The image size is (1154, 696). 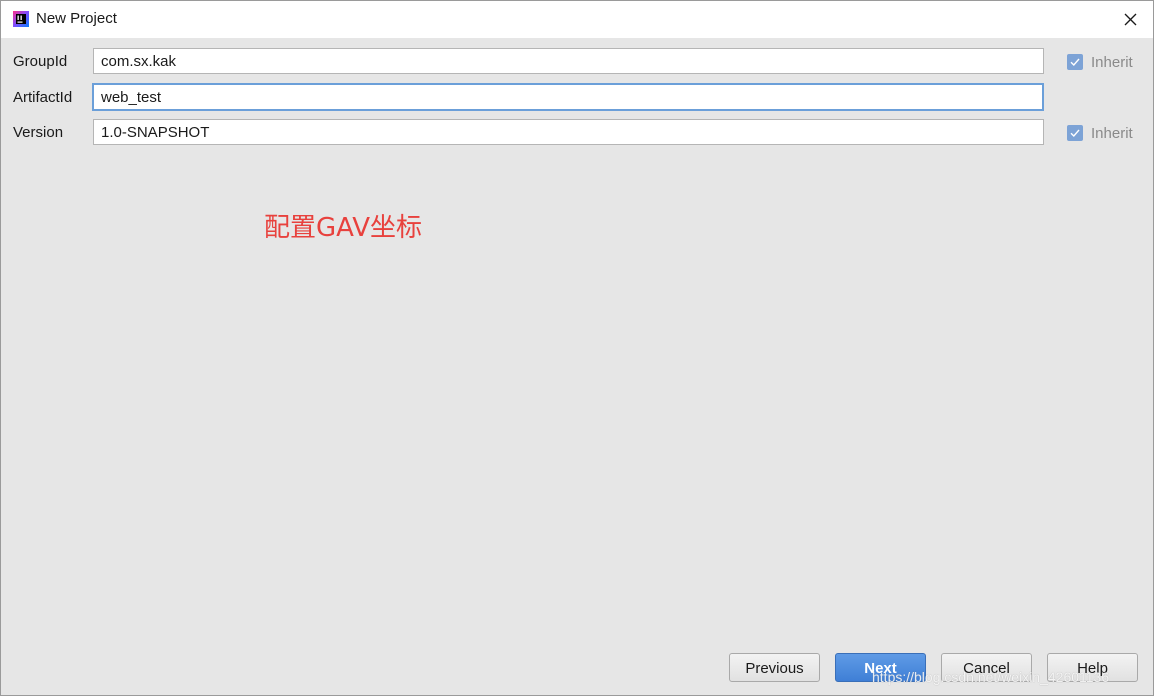 What do you see at coordinates (38, 132) in the screenshot?
I see `version-label: Version` at bounding box center [38, 132].